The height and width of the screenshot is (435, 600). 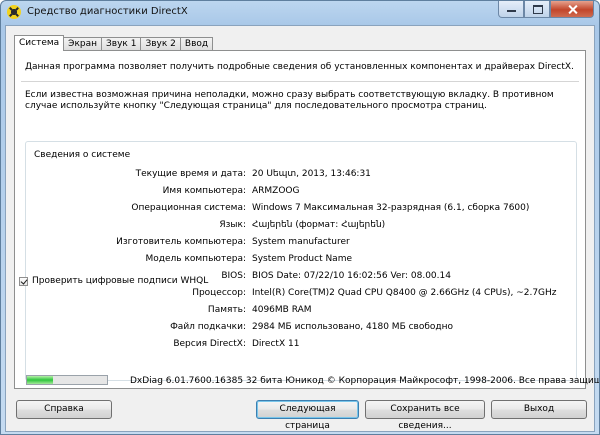 I want to click on info-value: System Product Name, so click(x=302, y=259).